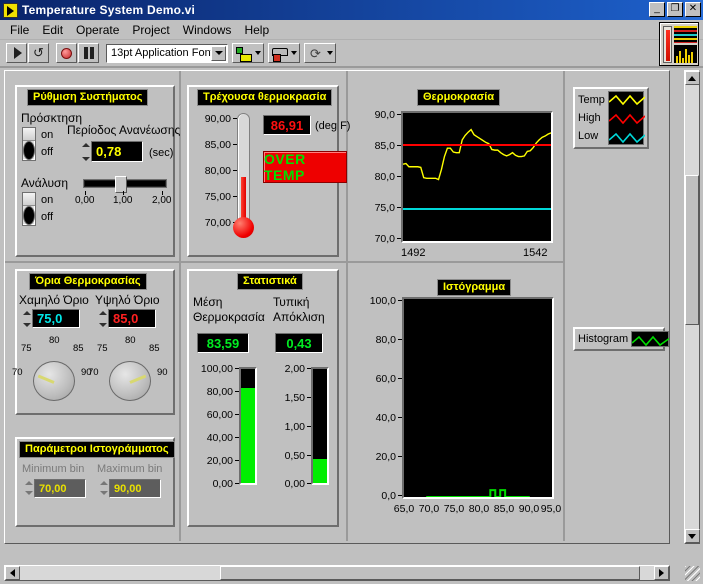  Describe the element at coordinates (299, 317) in the screenshot. I see `sd-label-line2: Απόκλιση` at that location.